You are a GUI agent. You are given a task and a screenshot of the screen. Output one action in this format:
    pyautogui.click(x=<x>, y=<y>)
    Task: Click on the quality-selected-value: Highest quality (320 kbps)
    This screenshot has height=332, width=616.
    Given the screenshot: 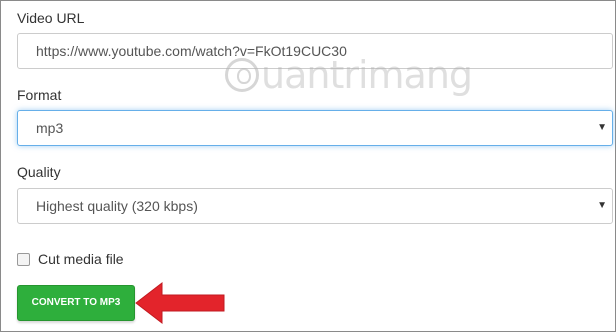 What is the action you would take?
    pyautogui.click(x=117, y=206)
    